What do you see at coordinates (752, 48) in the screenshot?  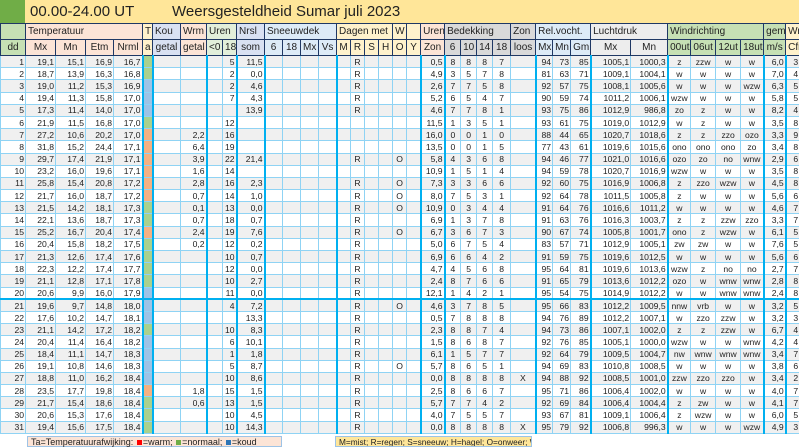 I see `column-header-windrichting: 18ut` at bounding box center [752, 48].